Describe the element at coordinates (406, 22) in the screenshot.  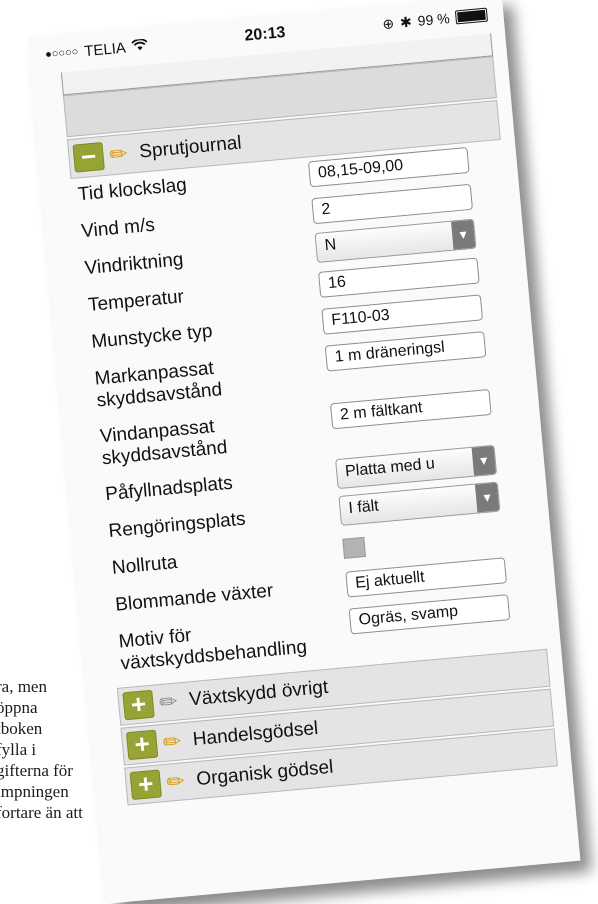
I see `bluetooth-icon: ✱` at that location.